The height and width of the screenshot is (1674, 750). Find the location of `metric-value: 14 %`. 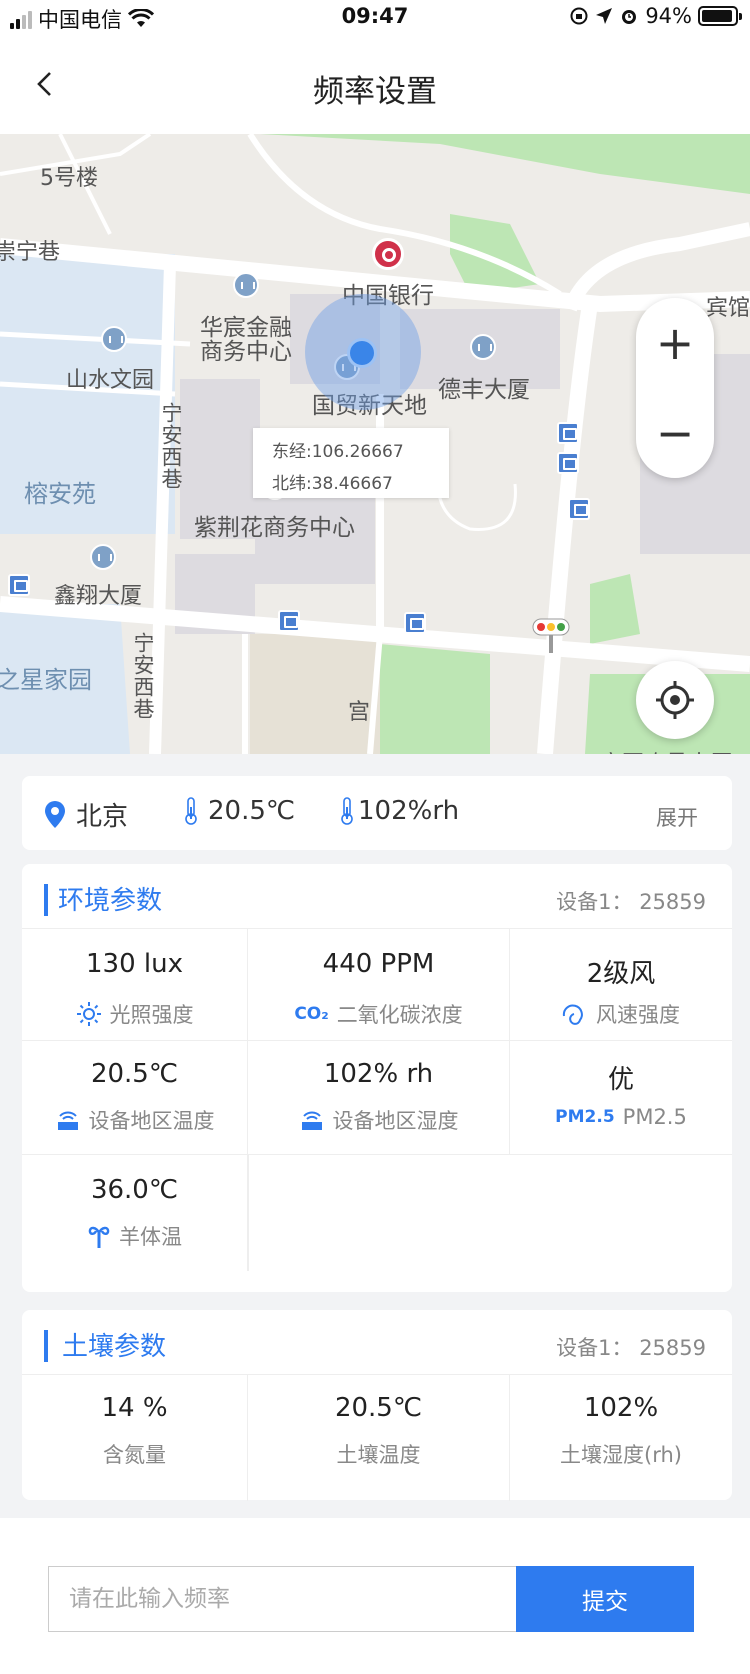

metric-value: 14 % is located at coordinates (134, 1408).